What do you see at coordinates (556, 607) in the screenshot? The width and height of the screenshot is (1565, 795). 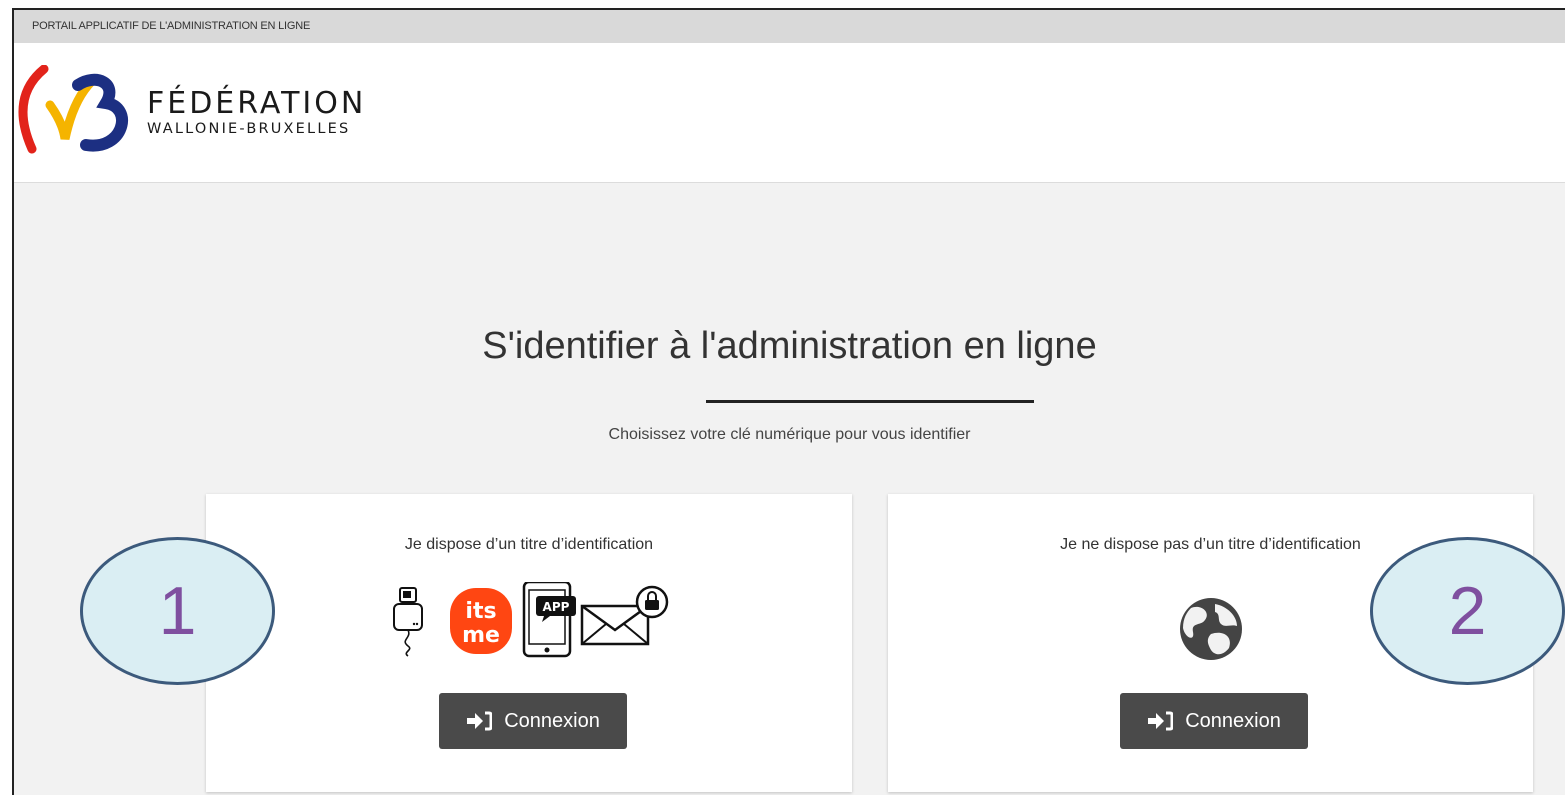 I see `app-label: APP` at bounding box center [556, 607].